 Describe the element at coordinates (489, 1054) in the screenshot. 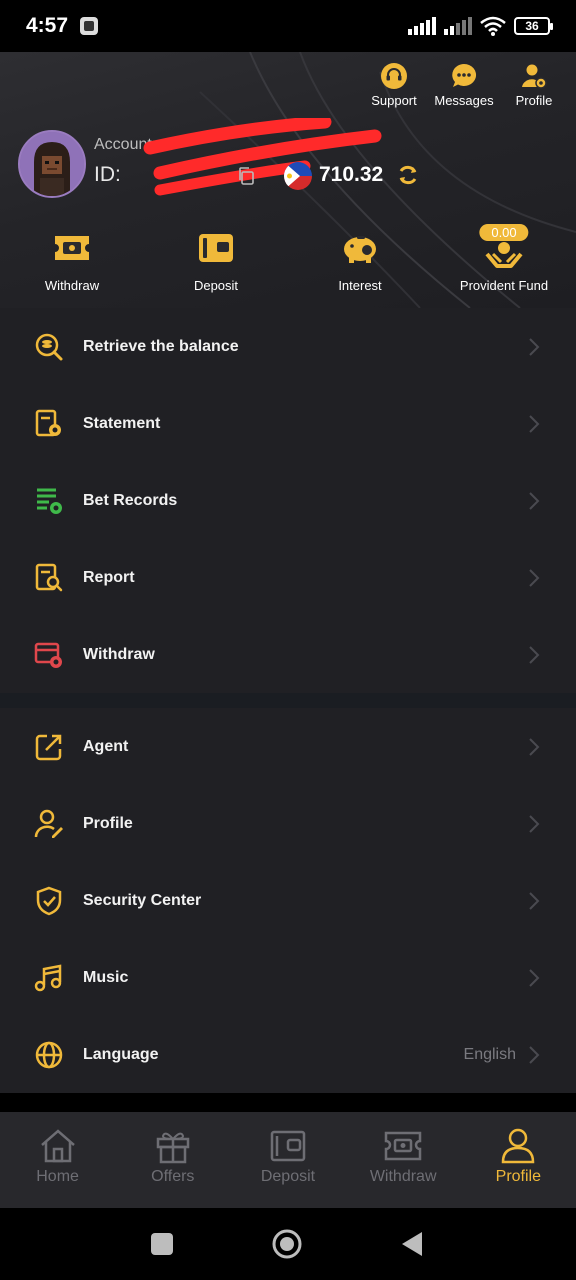

I see `language-value: English` at that location.